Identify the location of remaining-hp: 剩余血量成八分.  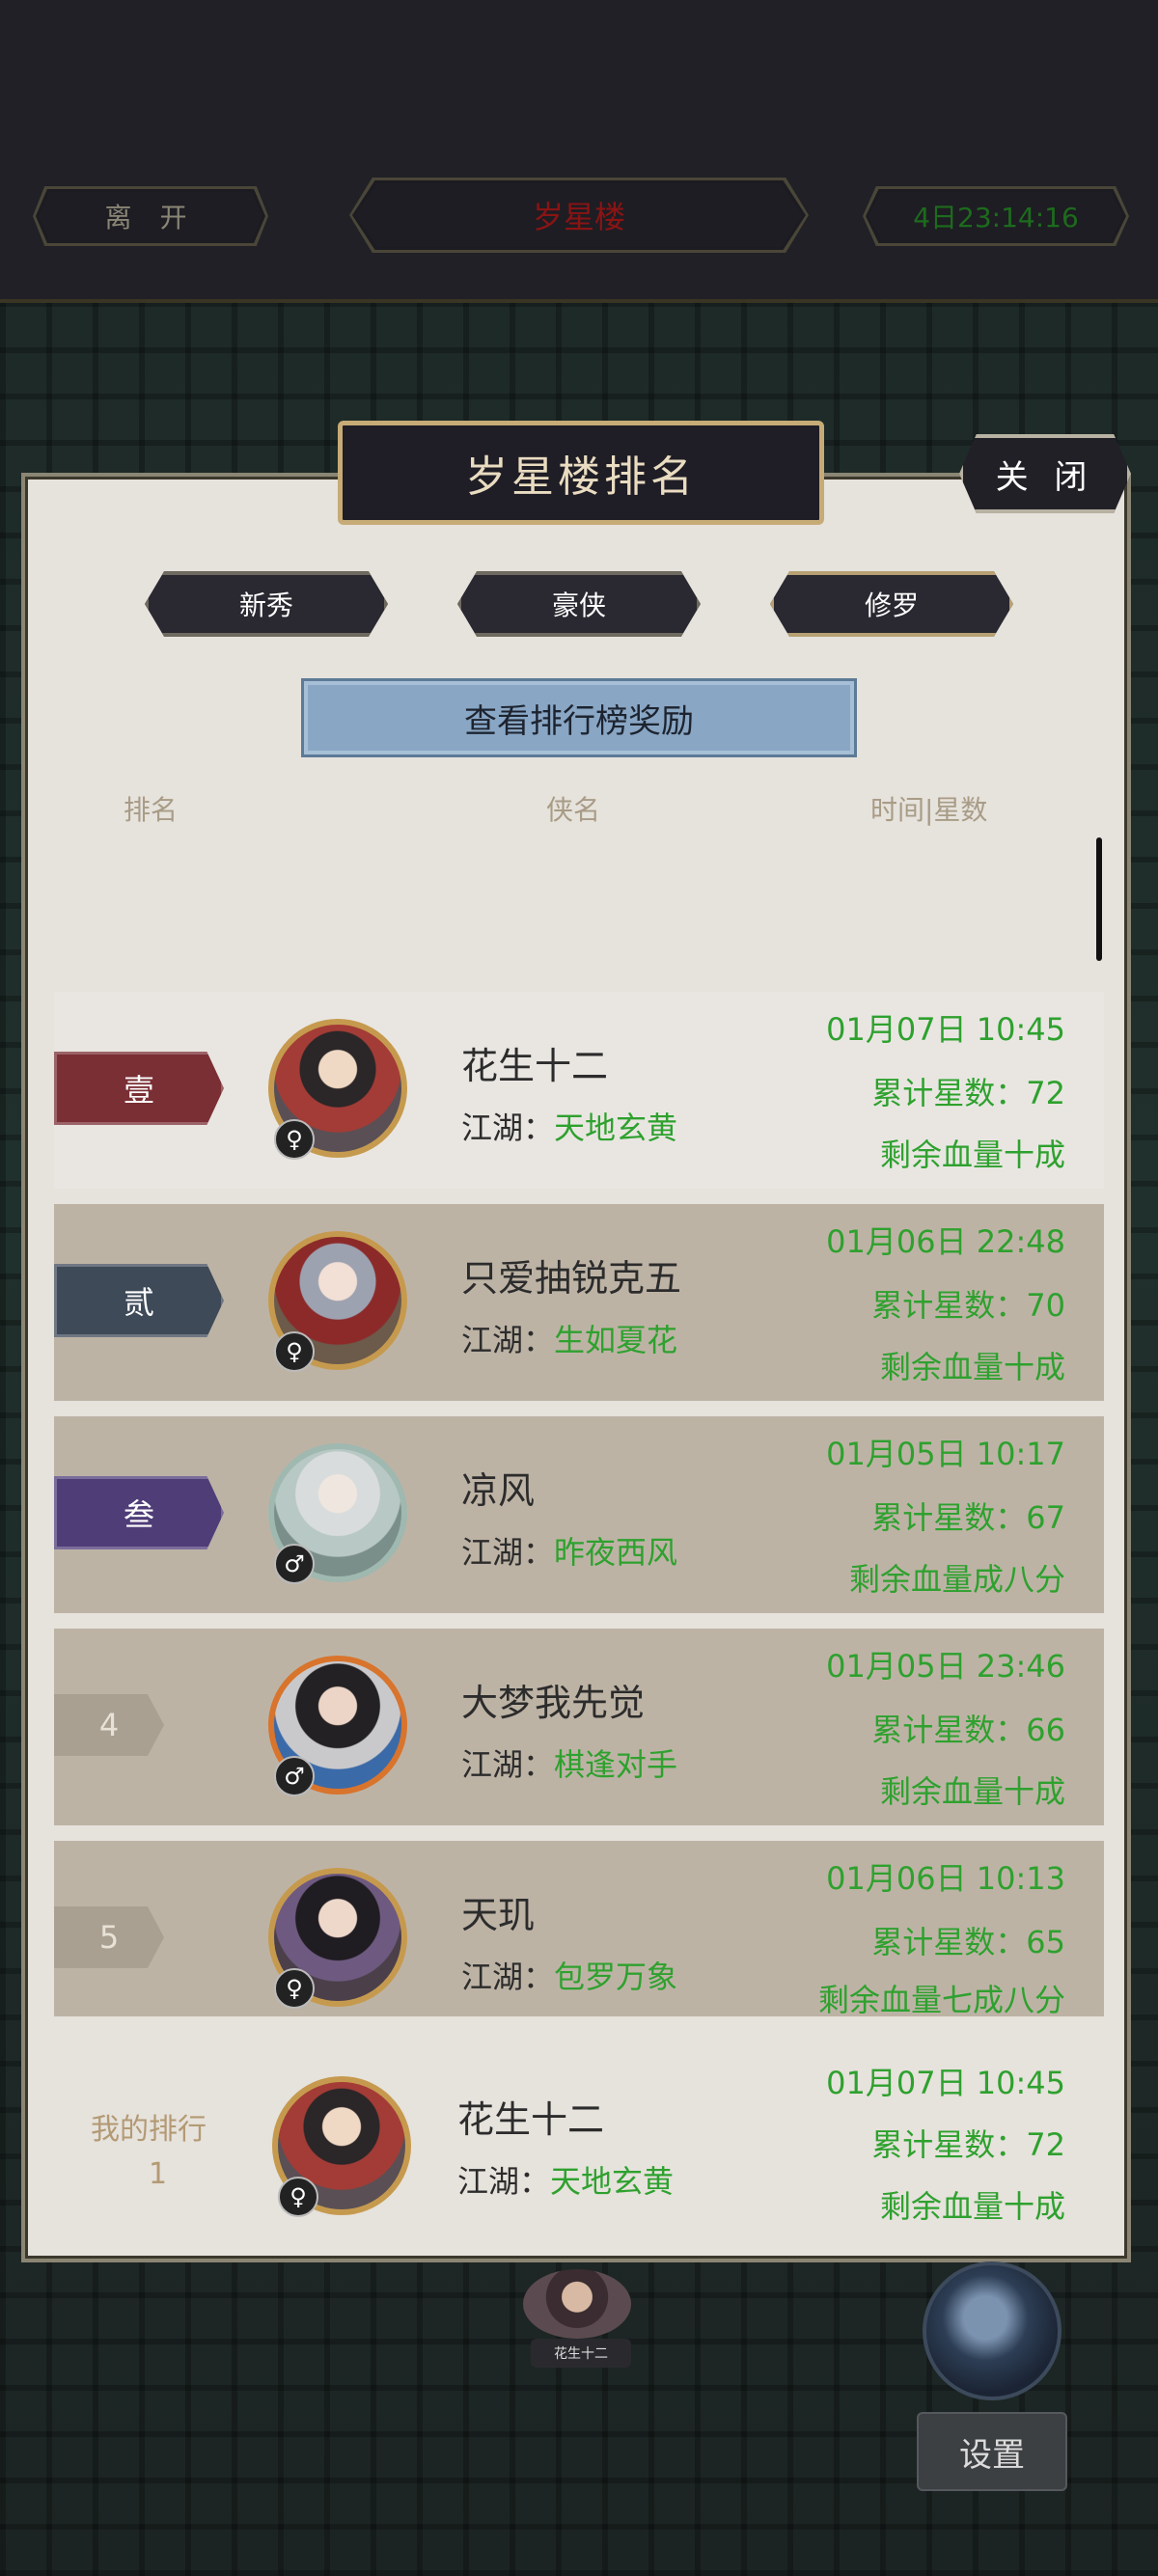
(956, 1580).